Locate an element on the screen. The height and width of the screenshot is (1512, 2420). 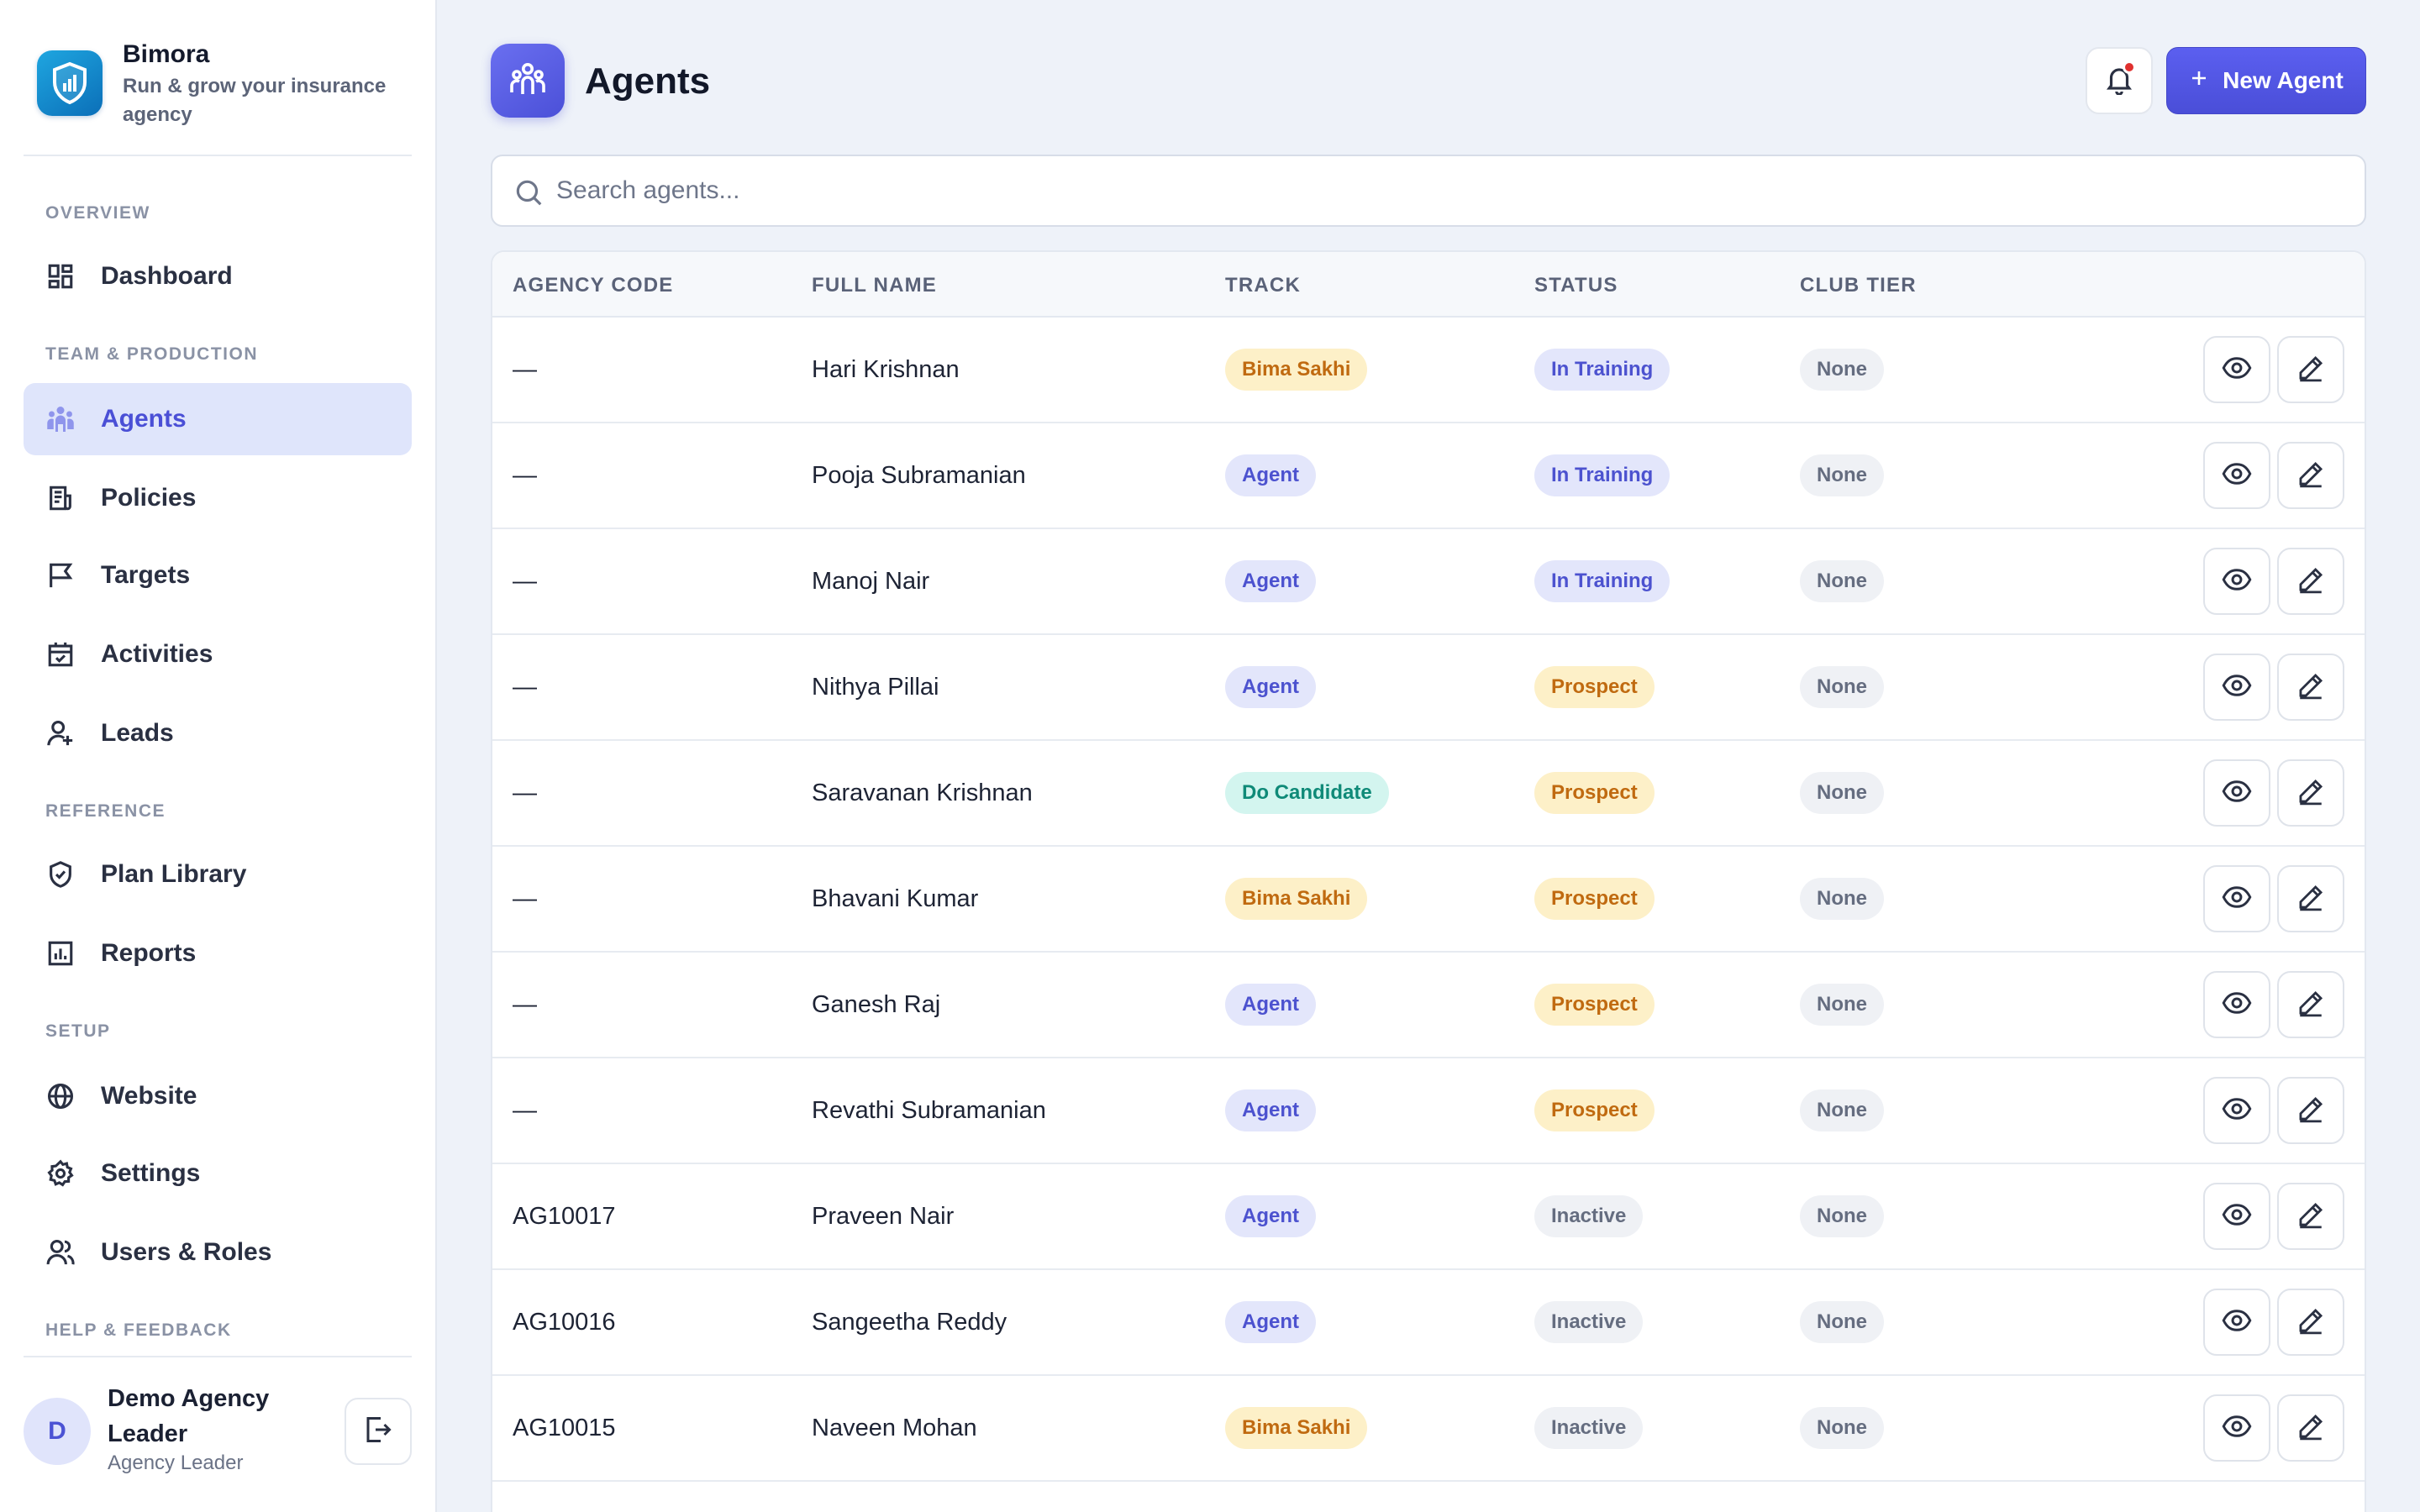
logout-button is located at coordinates (378, 1431).